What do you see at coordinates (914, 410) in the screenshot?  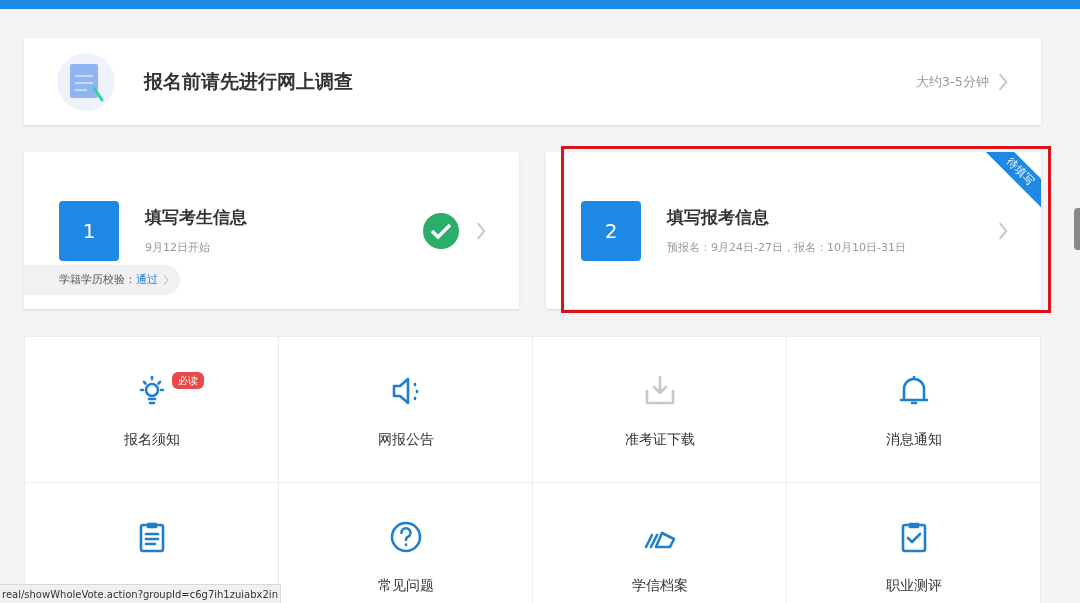 I see `menu-tile: 消息通知` at bounding box center [914, 410].